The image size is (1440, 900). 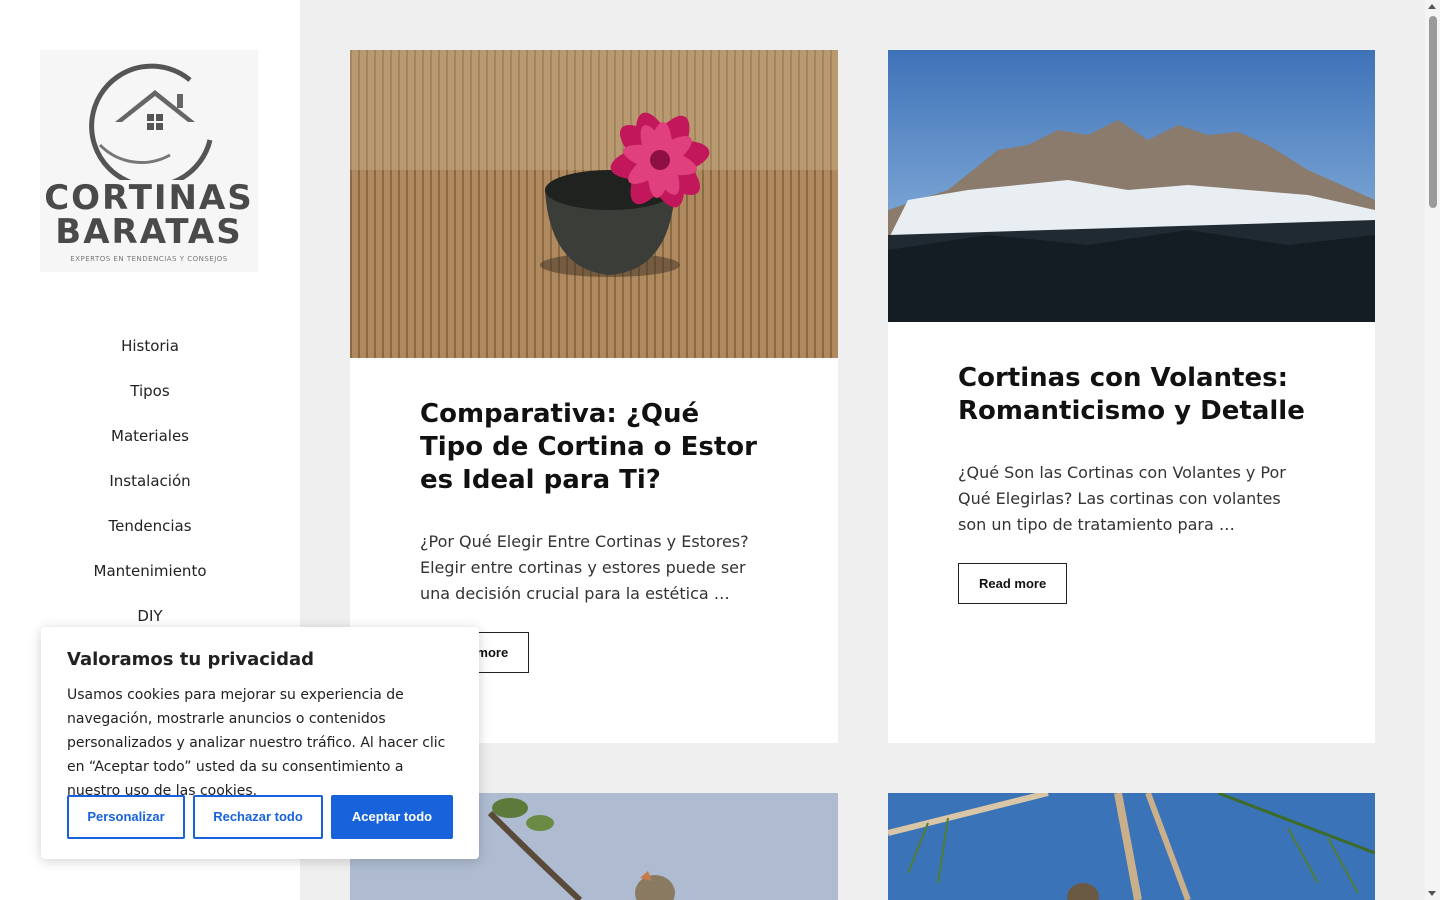 I want to click on pink-flower-bowl-image, so click(x=594, y=204).